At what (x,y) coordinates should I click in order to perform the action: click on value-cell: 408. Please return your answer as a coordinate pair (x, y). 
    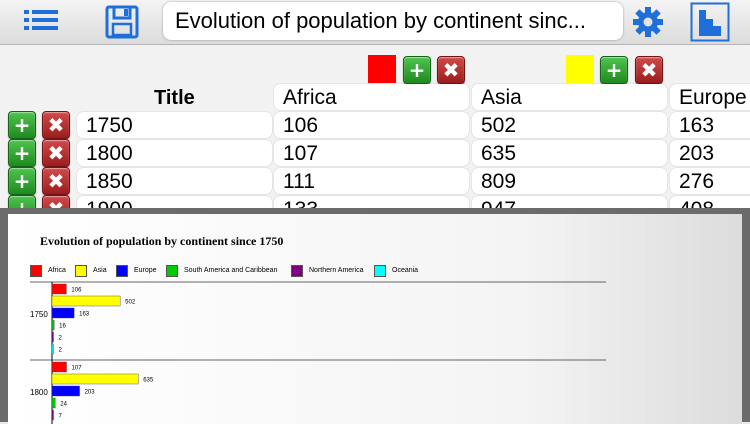
    Looking at the image, I should click on (710, 202).